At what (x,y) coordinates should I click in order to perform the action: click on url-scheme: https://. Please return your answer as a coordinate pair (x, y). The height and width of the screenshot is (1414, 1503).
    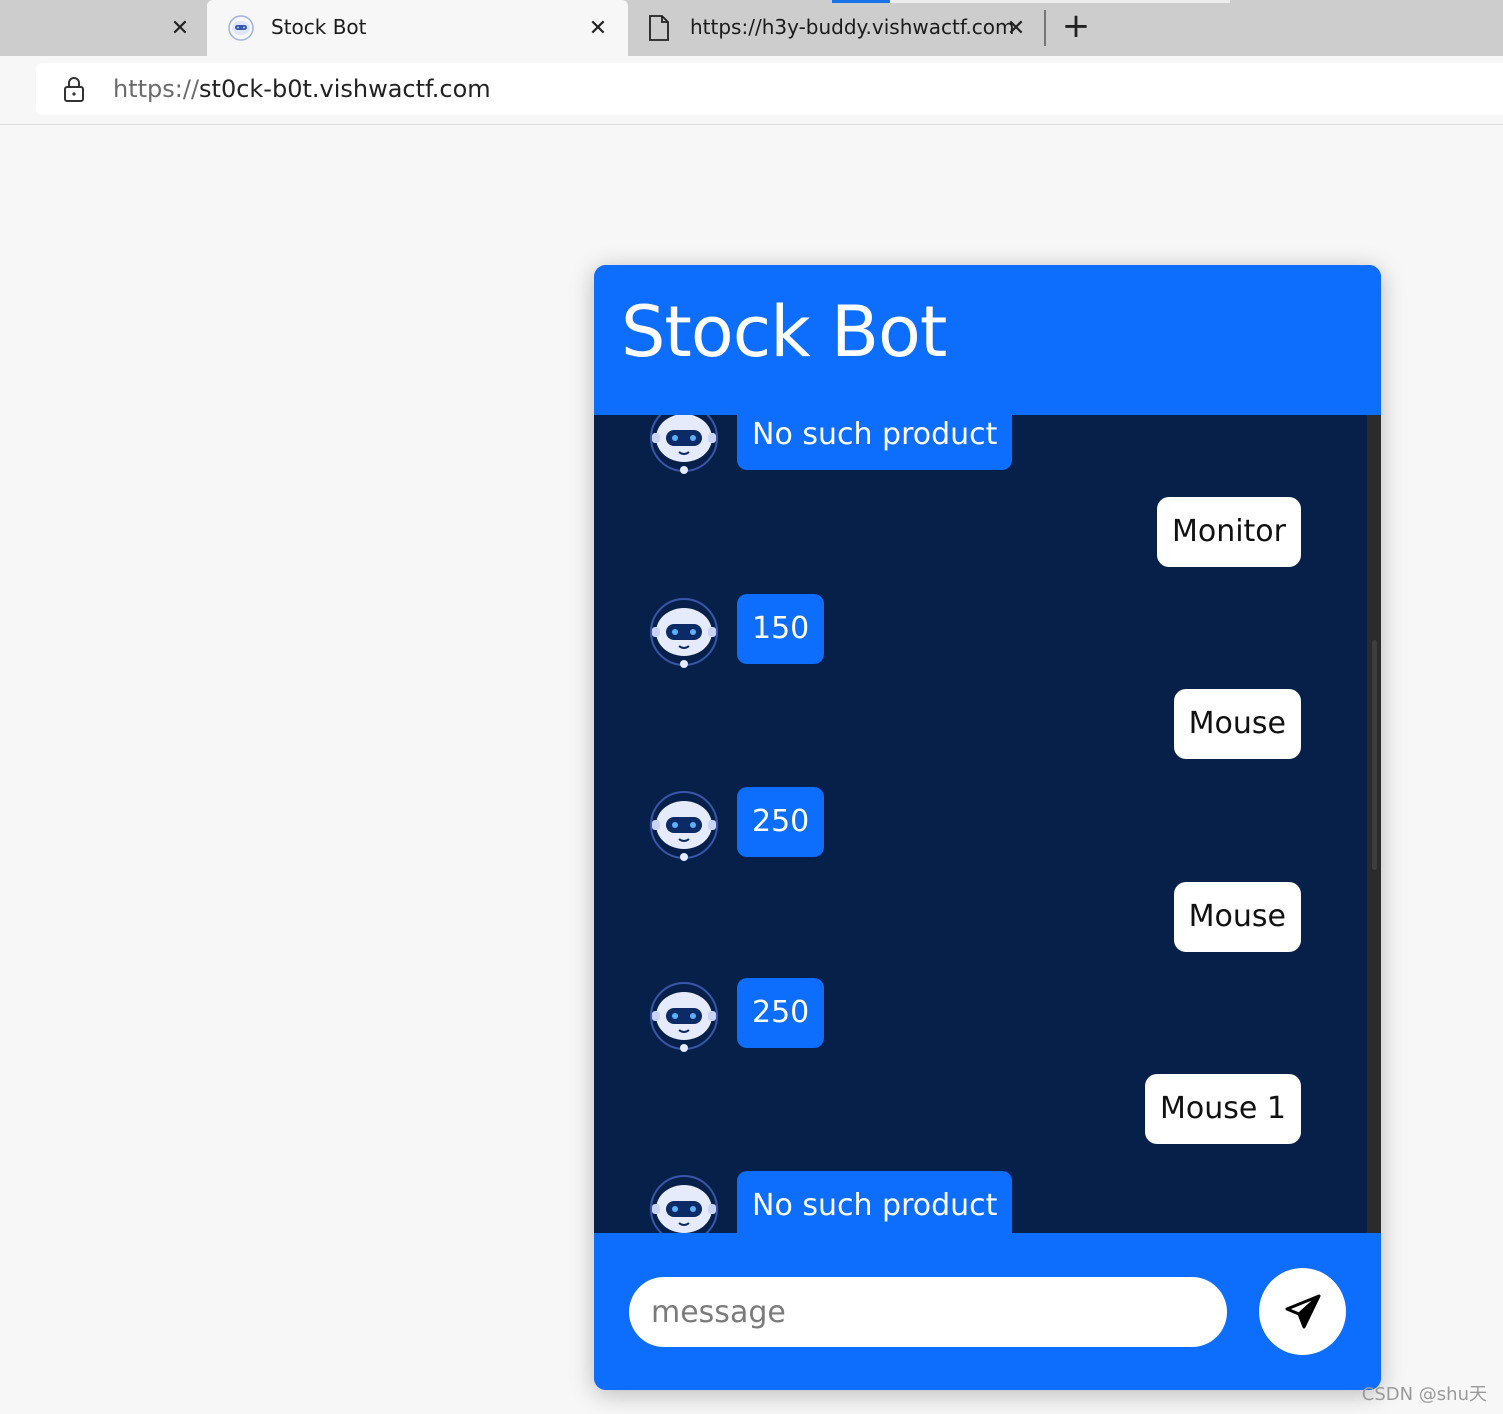
    Looking at the image, I should click on (156, 89).